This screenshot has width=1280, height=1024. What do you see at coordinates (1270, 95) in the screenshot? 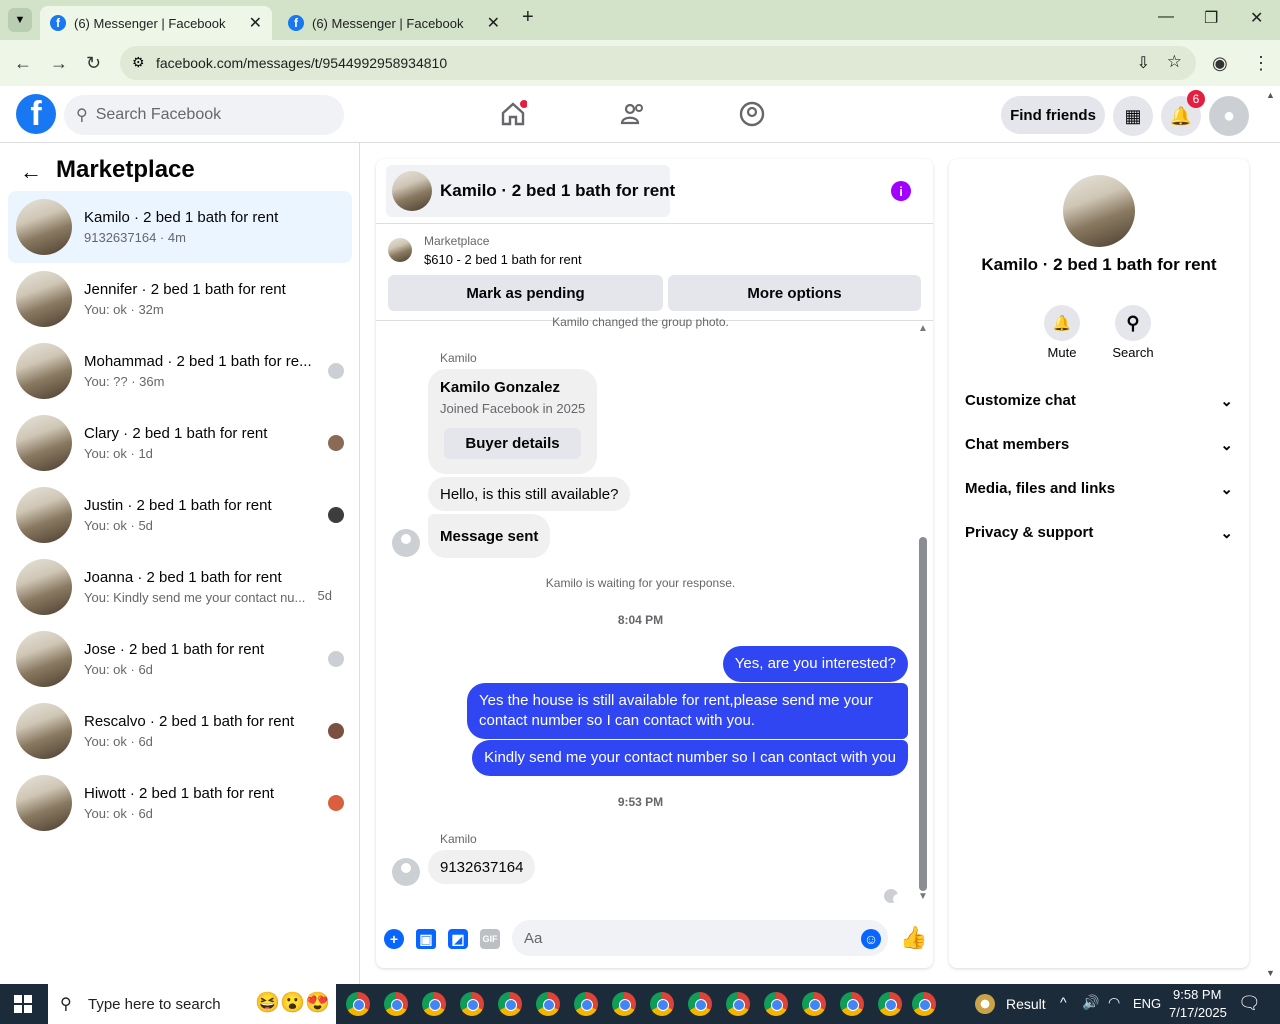
I see `page-scroll-up-icon: ▲` at bounding box center [1270, 95].